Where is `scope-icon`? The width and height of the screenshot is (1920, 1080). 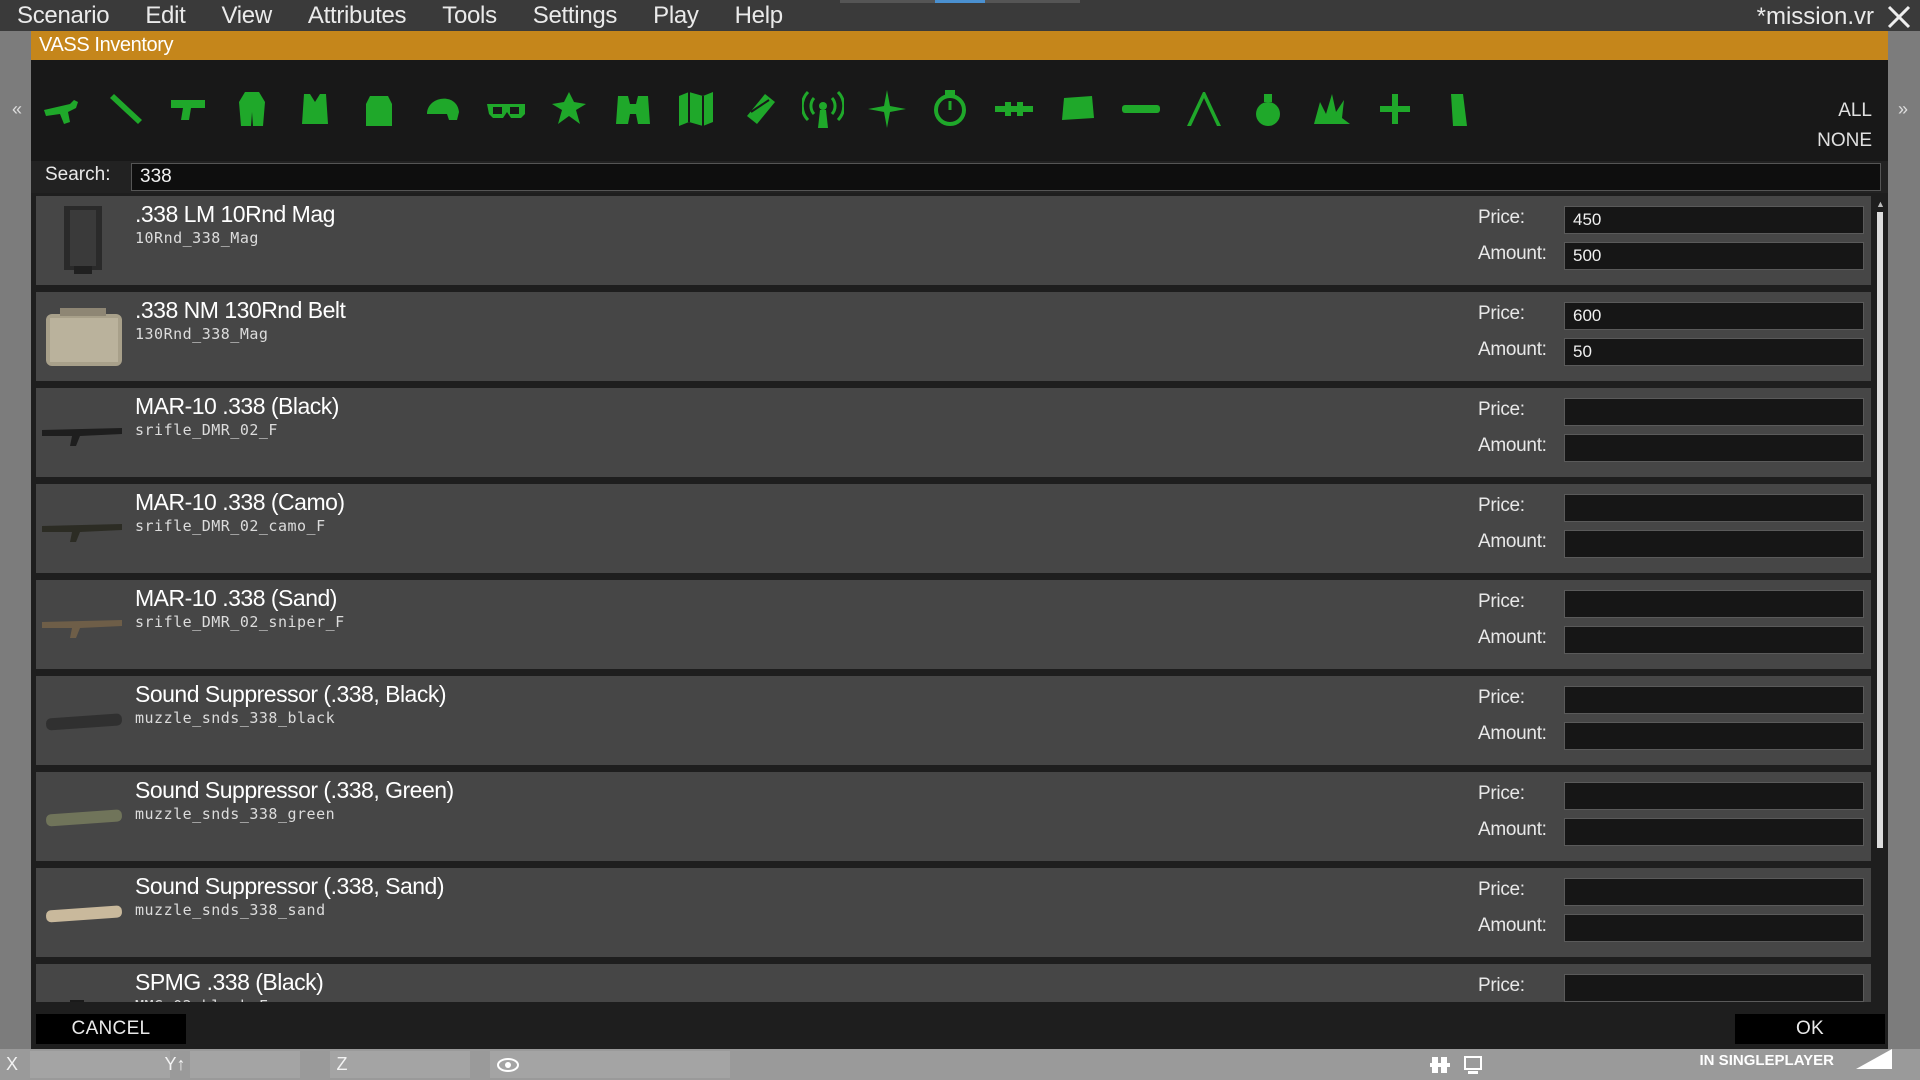
scope-icon is located at coordinates (1014, 109).